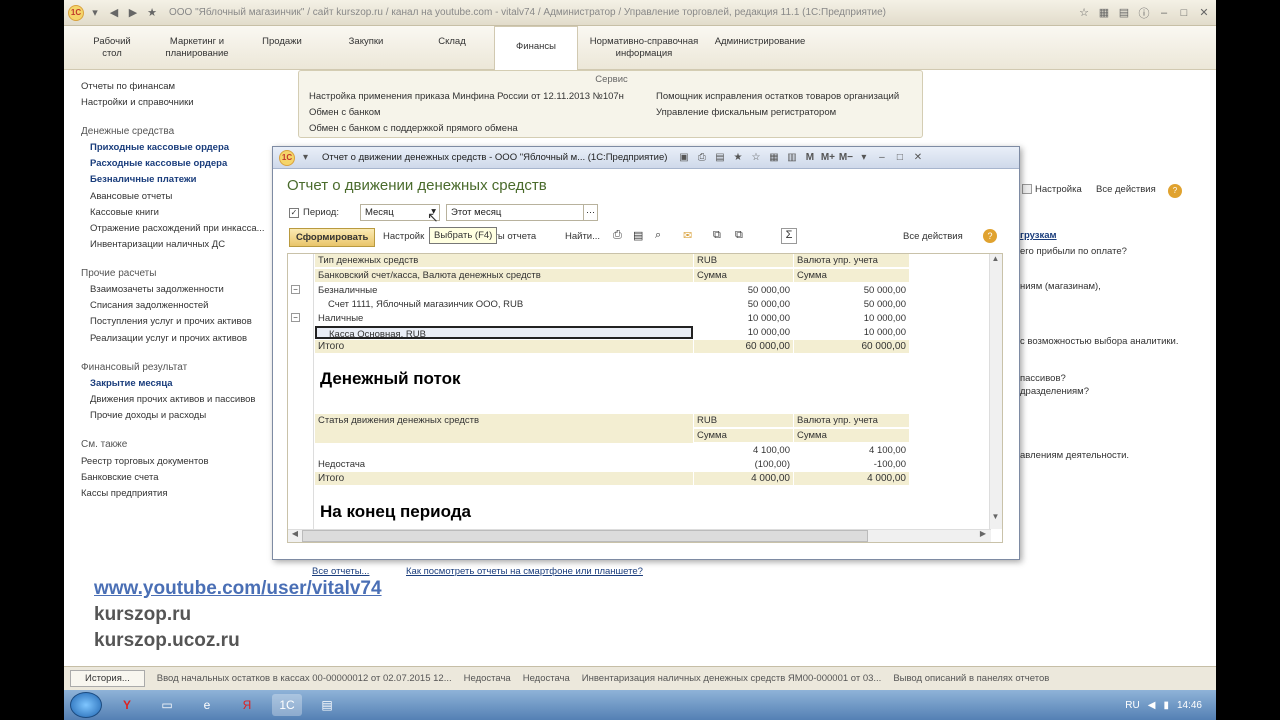  Describe the element at coordinates (1189, 705) in the screenshot. I see `clock: 14:46` at that location.